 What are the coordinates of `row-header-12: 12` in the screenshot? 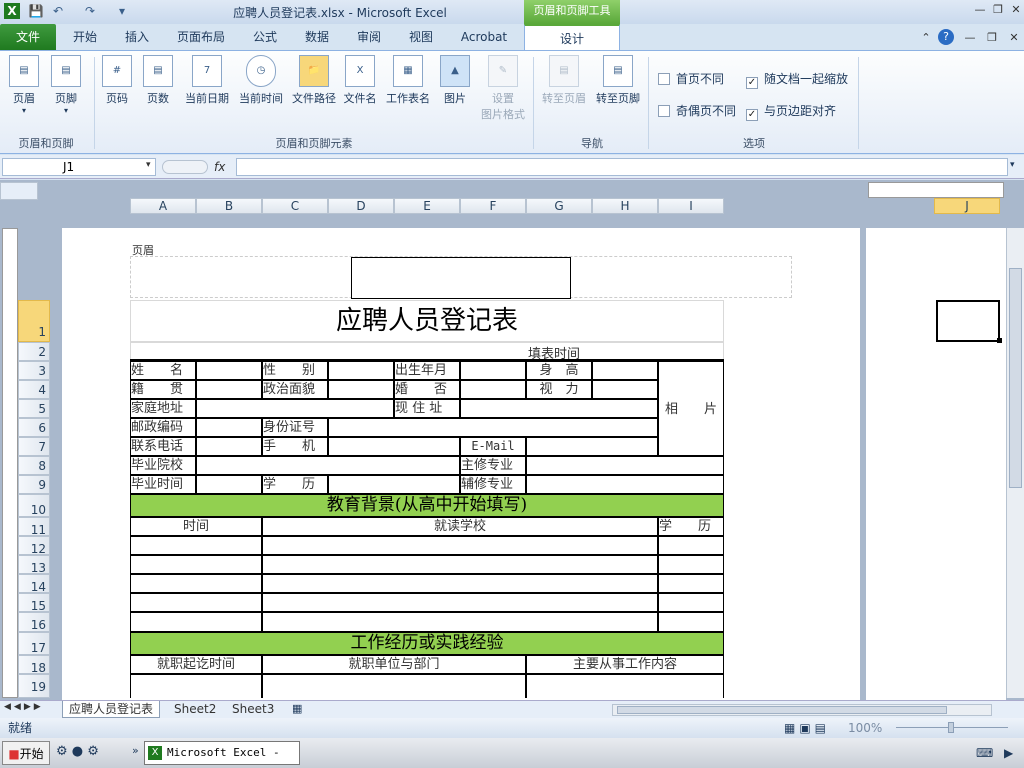 It's located at (34, 546).